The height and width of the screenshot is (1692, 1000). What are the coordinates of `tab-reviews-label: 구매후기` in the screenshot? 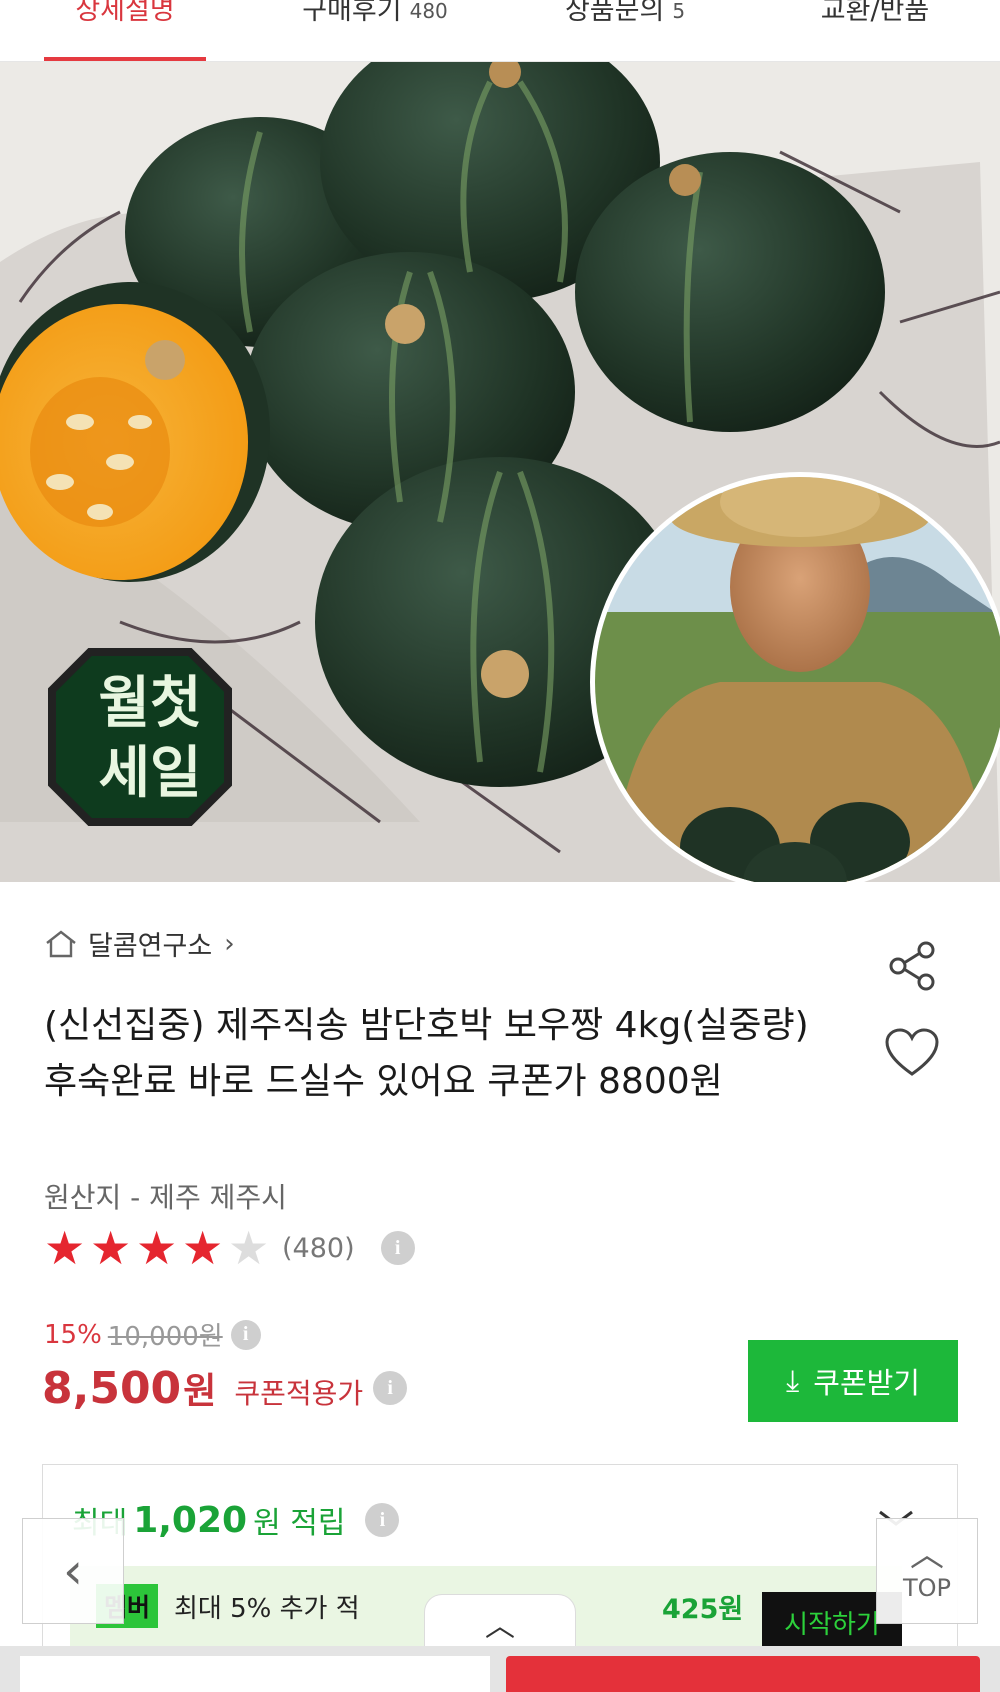 It's located at (352, 13).